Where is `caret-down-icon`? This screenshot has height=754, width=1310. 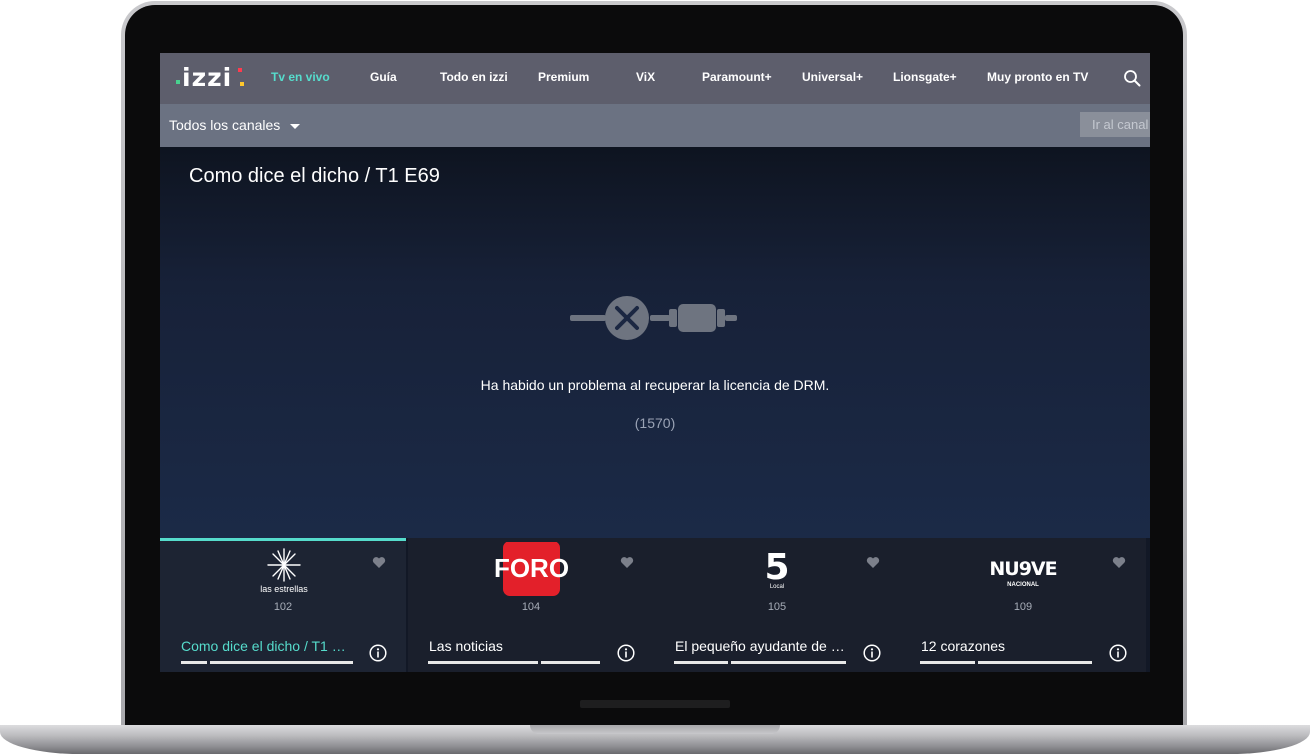
caret-down-icon is located at coordinates (295, 126).